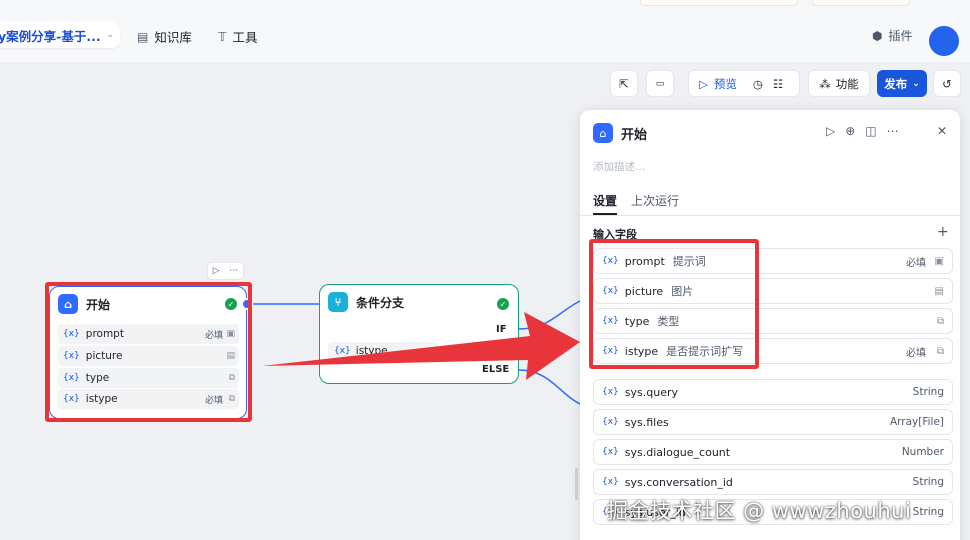 The image size is (970, 540). I want to click on red-arrow-shape, so click(421, 346).